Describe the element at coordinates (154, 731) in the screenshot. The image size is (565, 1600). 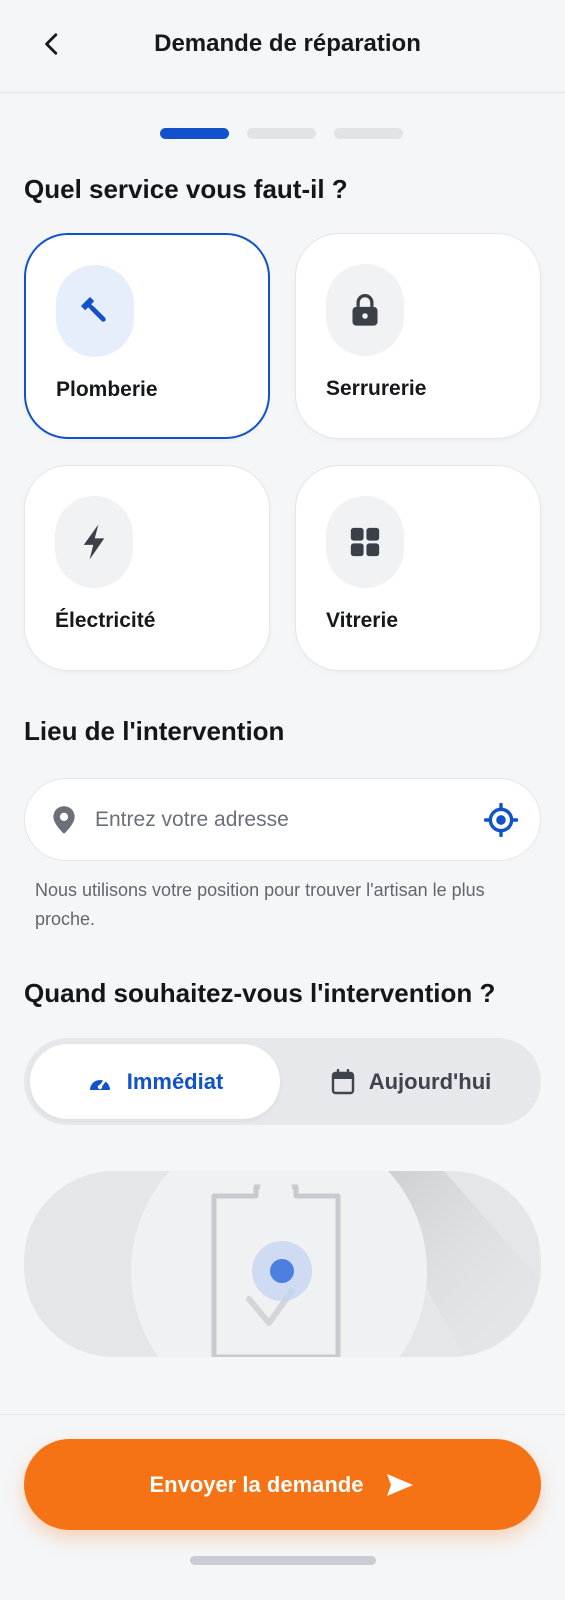
I see `location-section-title: Lieu de l'intervention` at that location.